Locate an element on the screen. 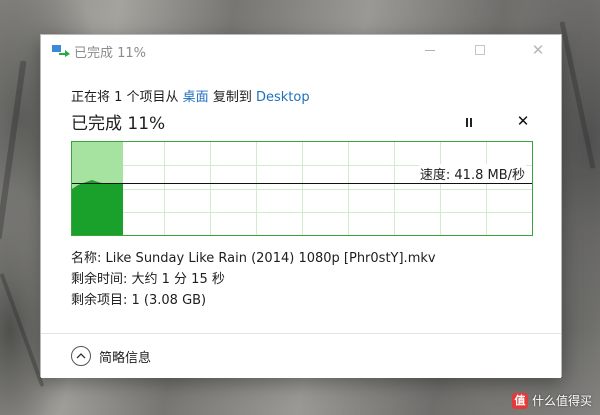 This screenshot has height=415, width=600. speed-label: 速度: 41.8 MB/秒 is located at coordinates (472, 173).